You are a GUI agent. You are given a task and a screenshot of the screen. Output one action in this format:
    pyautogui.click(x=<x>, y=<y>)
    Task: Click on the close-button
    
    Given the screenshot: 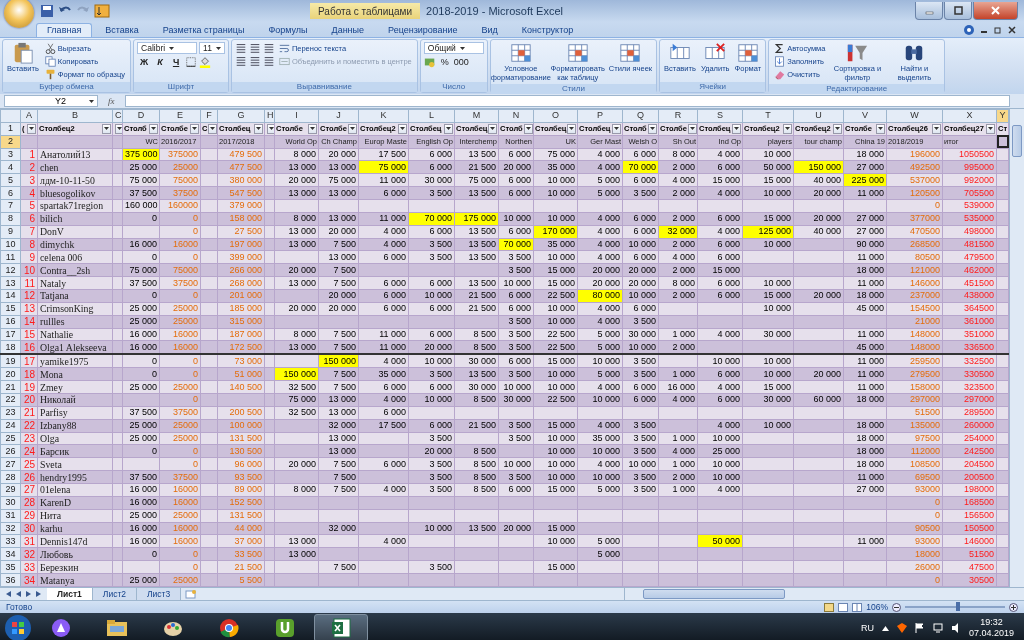 What is the action you would take?
    pyautogui.click(x=995, y=11)
    